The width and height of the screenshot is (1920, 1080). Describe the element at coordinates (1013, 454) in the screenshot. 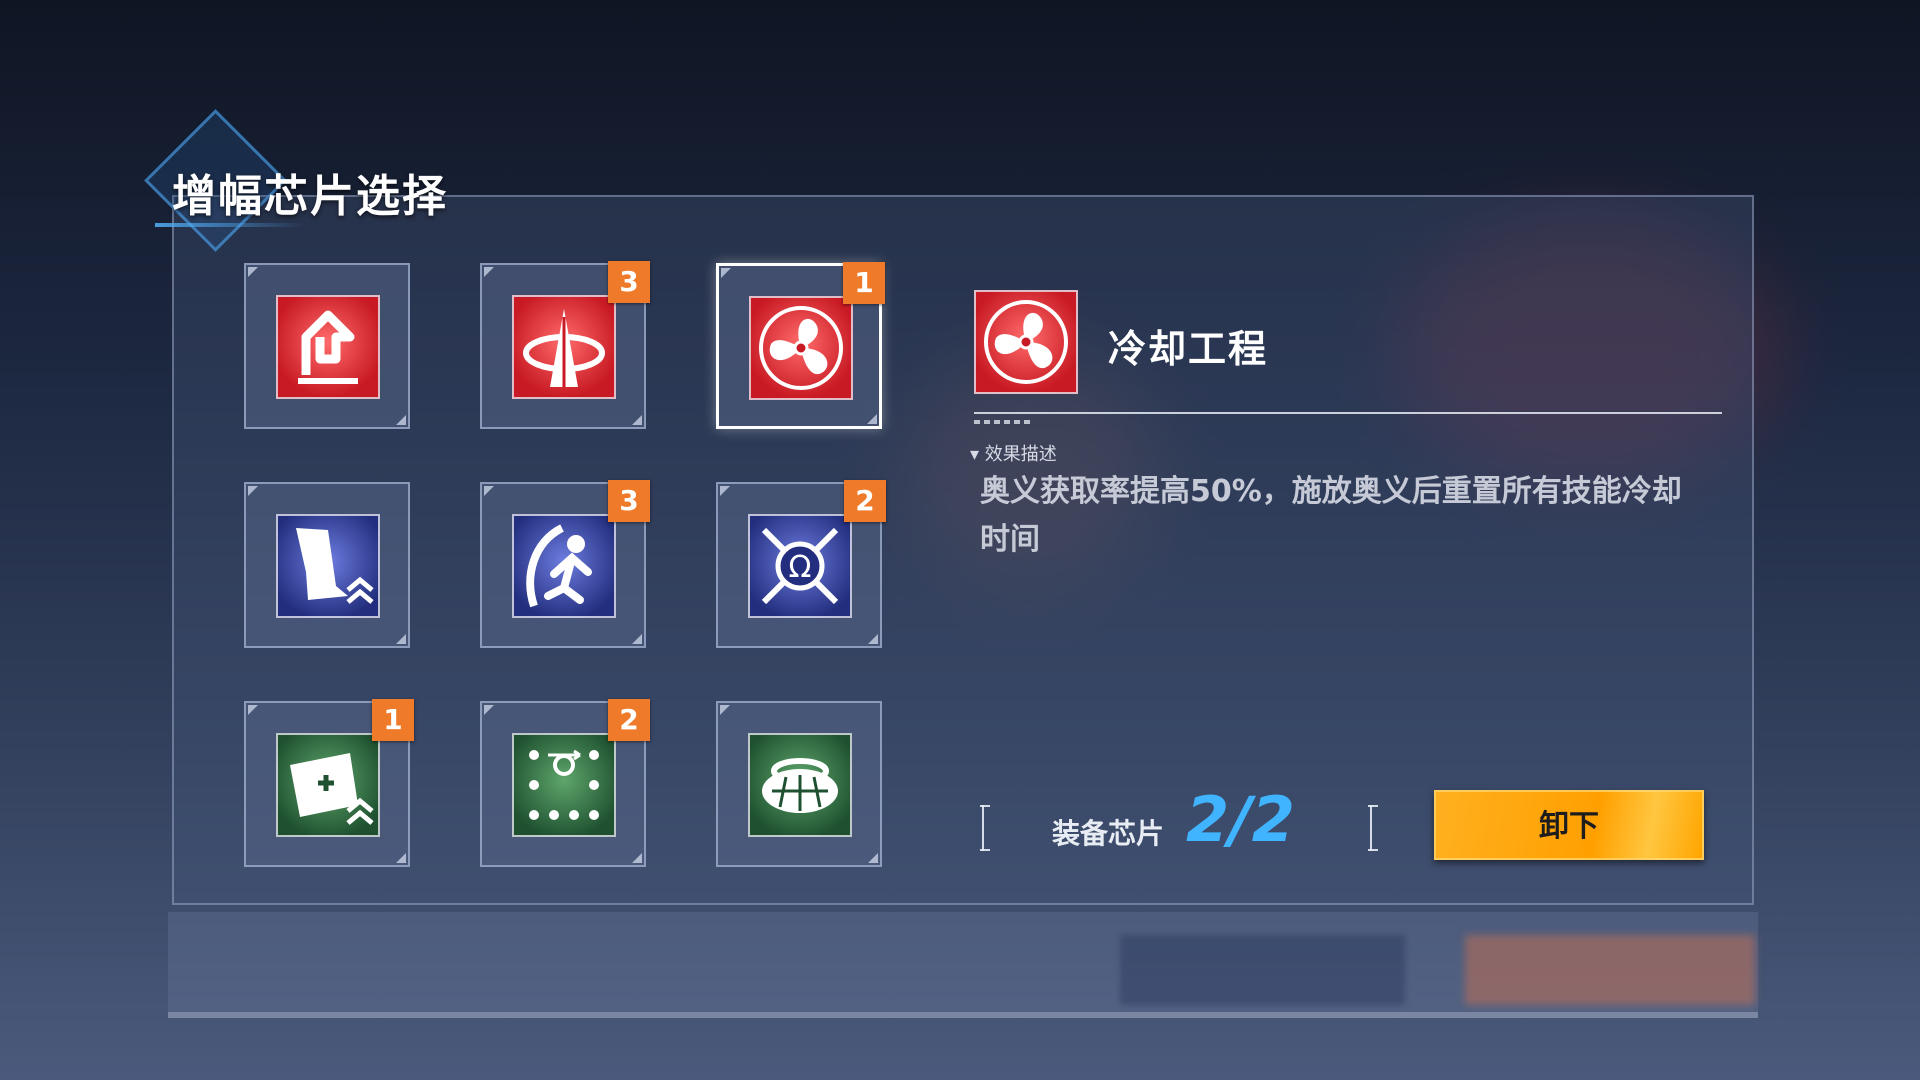

I see `effect-section-label: ▾ 效果描述` at that location.